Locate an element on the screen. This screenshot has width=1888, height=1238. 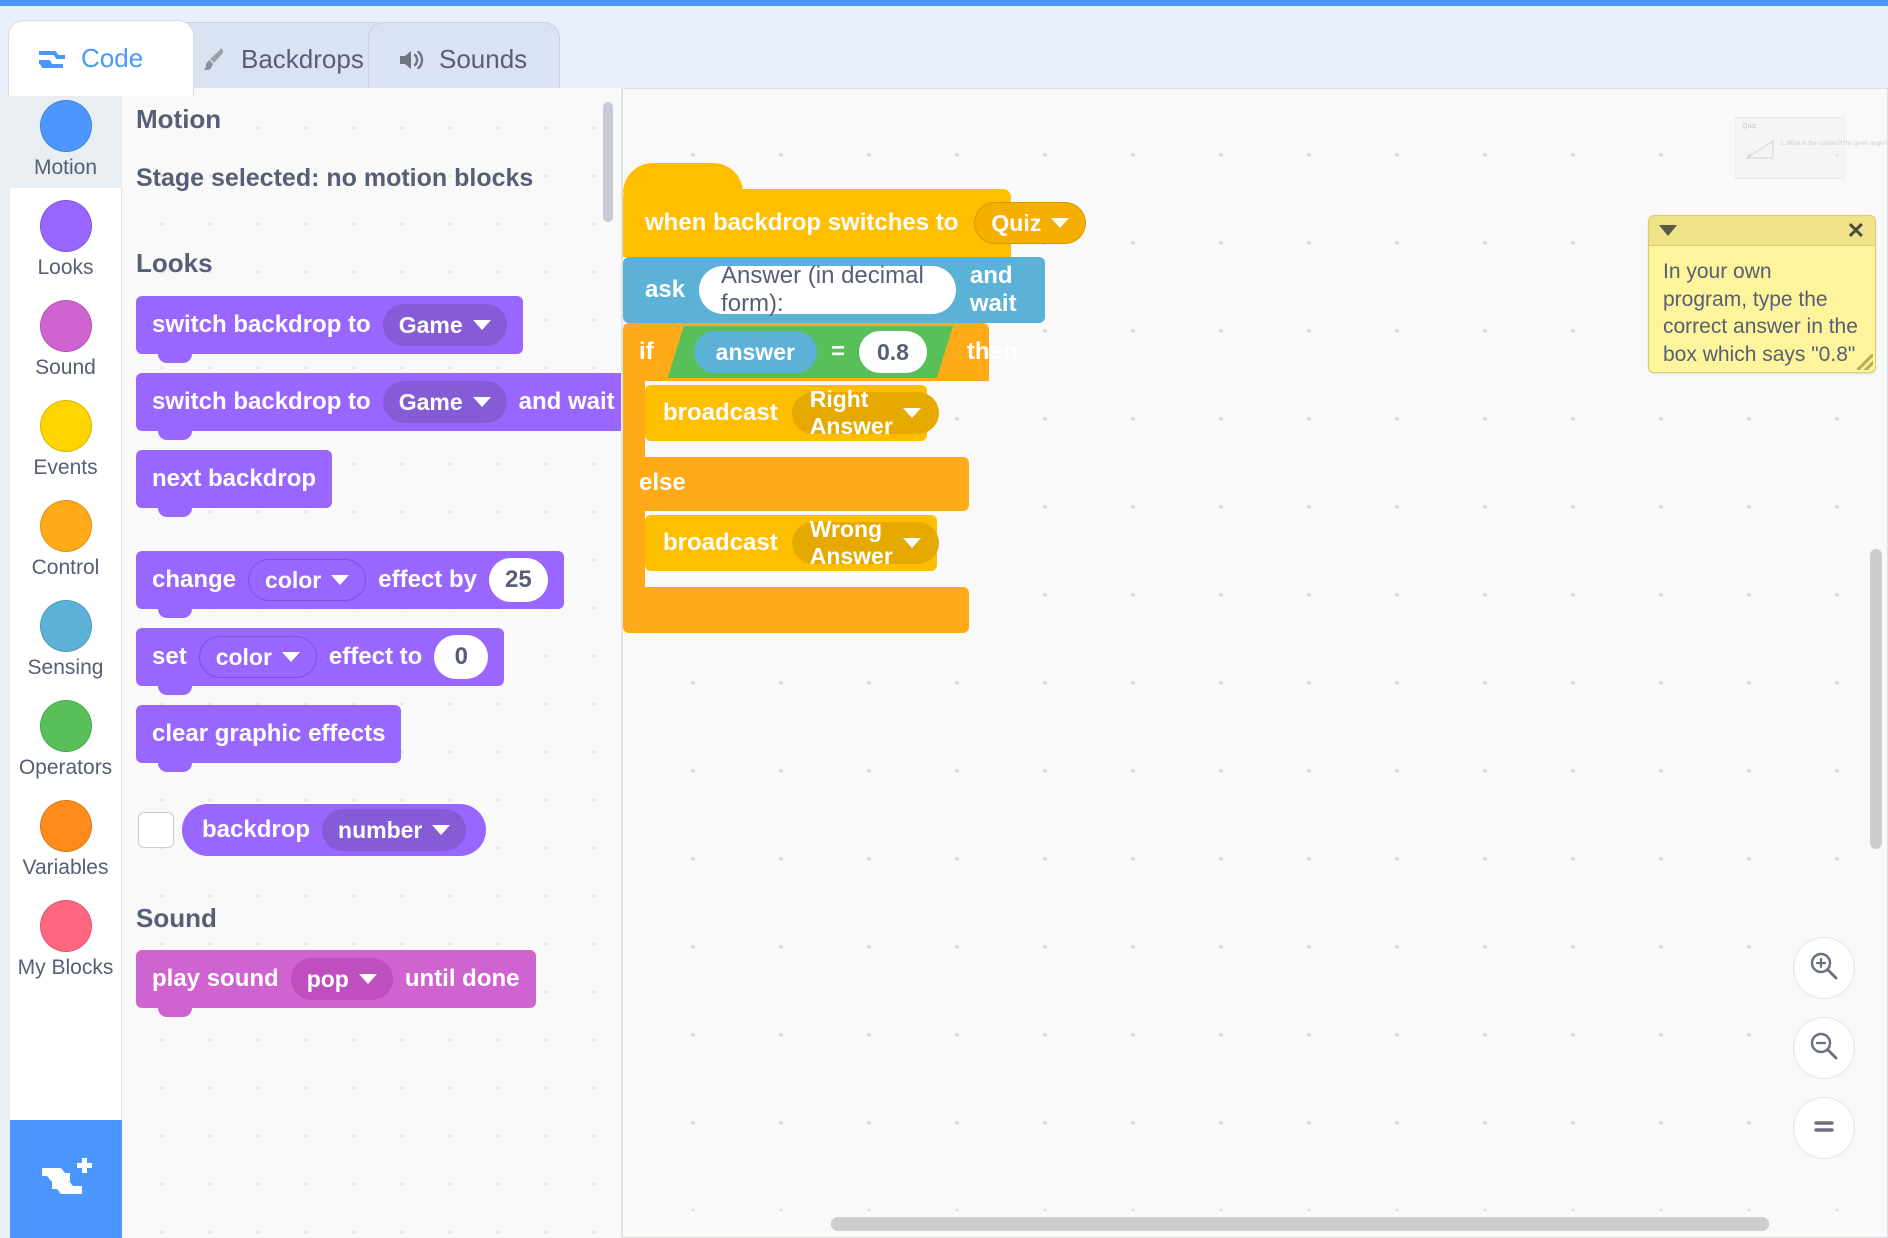
sidebar-item-label: My Blocks is located at coordinates (65, 967).